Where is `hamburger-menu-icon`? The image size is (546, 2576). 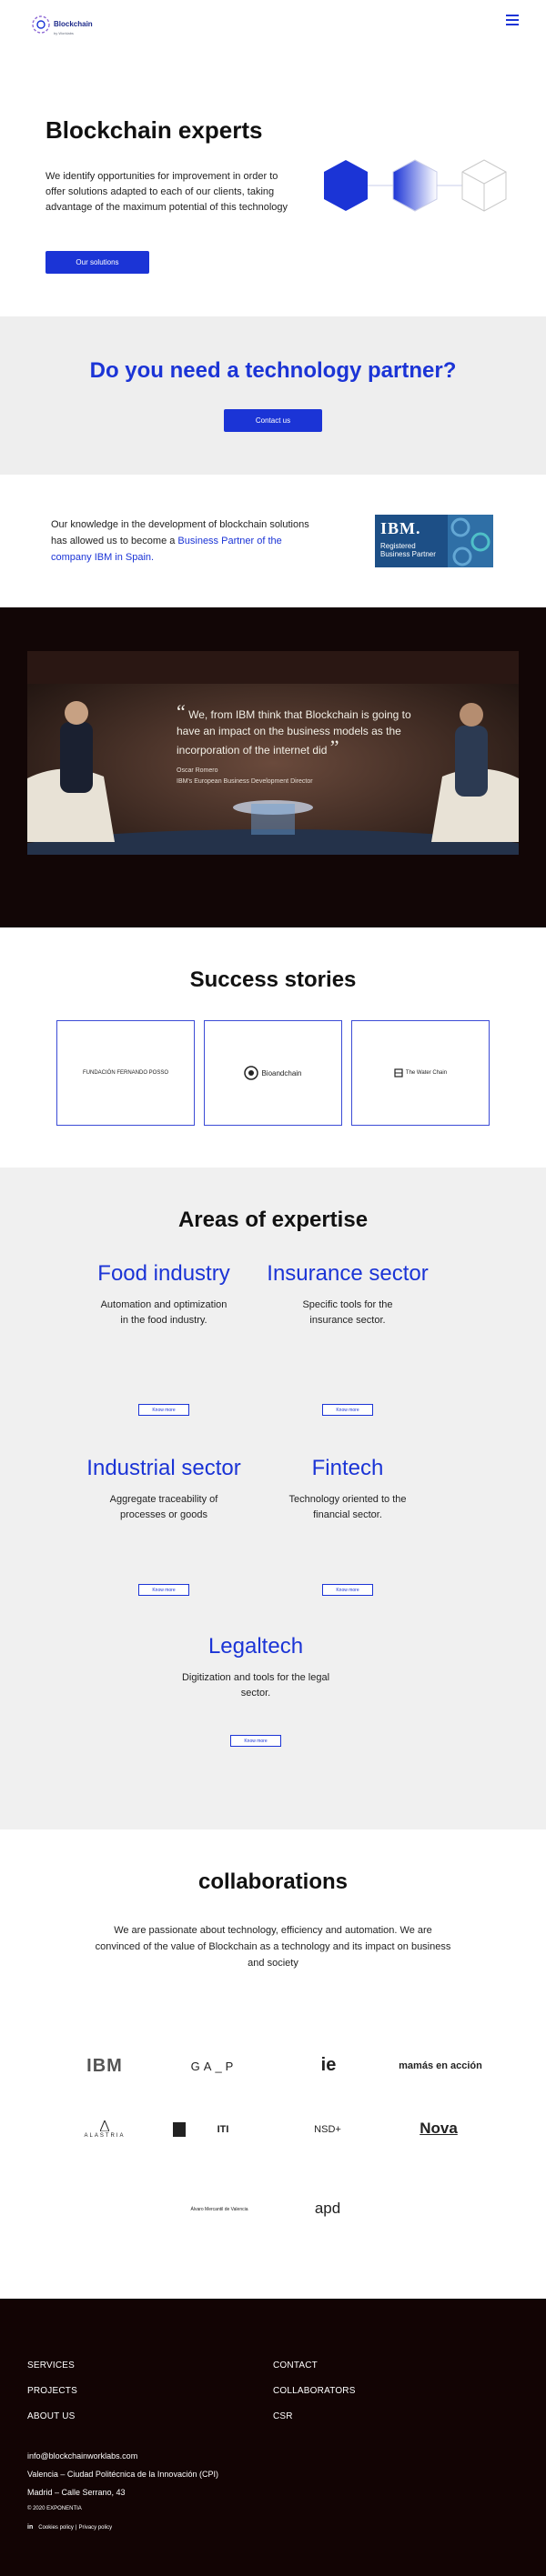 hamburger-menu-icon is located at coordinates (512, 20).